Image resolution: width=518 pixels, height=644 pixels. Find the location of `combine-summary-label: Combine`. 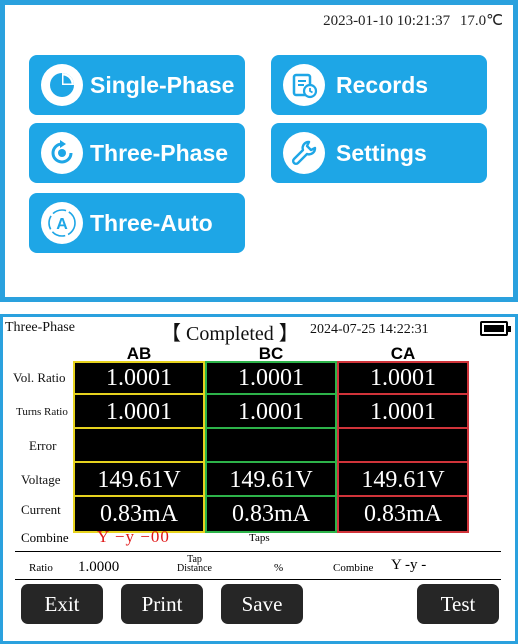

combine-summary-label: Combine is located at coordinates (353, 568).